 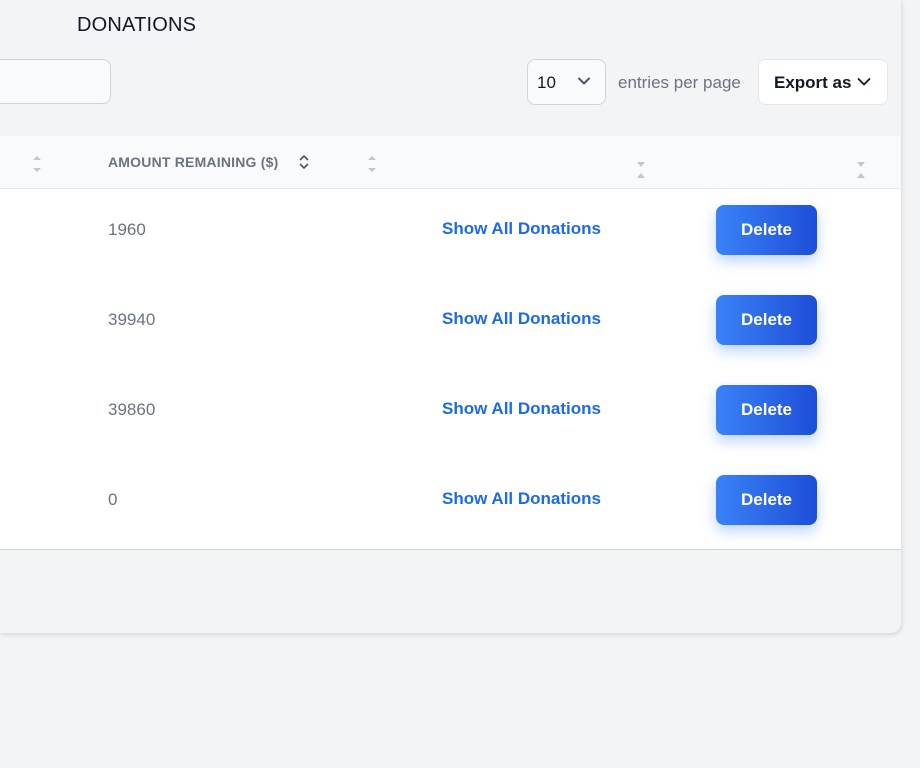 I want to click on sort-toggle-icon, so click(x=304, y=164).